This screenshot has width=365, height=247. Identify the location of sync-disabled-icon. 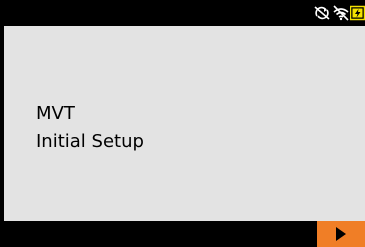
(322, 13).